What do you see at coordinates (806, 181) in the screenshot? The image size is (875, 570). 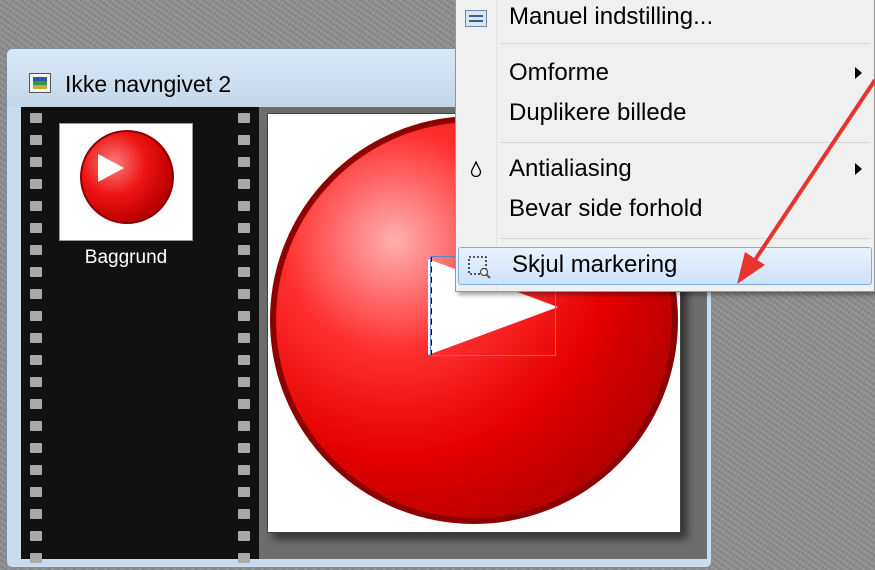 I see `annotation-arrow` at bounding box center [806, 181].